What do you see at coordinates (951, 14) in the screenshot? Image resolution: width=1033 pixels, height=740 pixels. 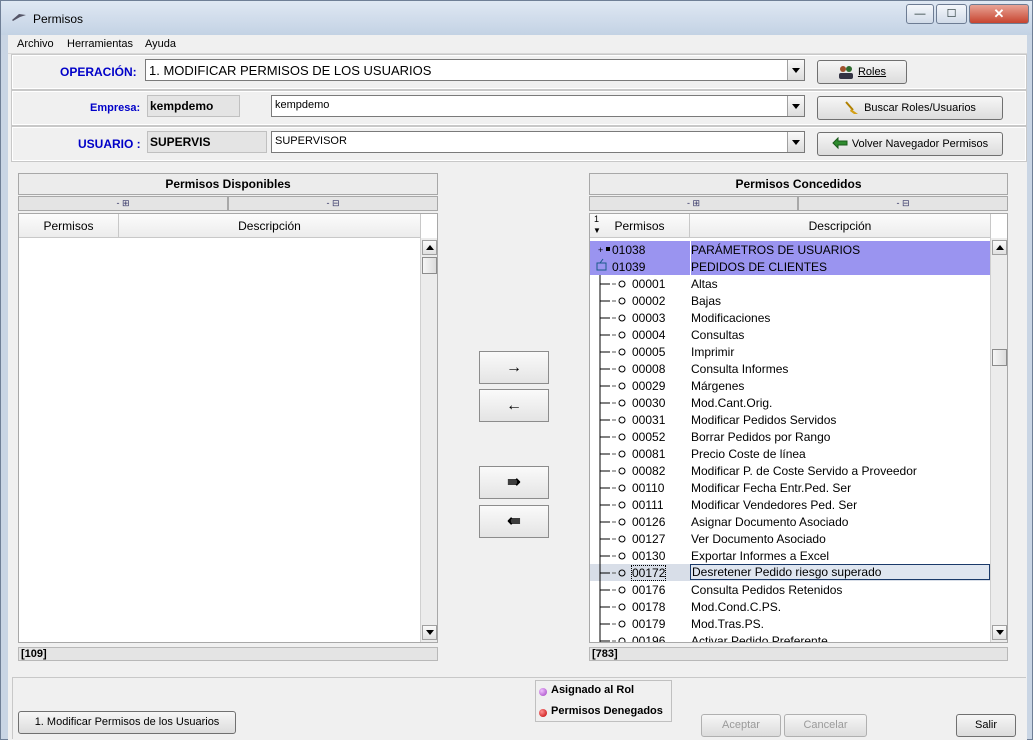 I see `maximize-button: ☐` at bounding box center [951, 14].